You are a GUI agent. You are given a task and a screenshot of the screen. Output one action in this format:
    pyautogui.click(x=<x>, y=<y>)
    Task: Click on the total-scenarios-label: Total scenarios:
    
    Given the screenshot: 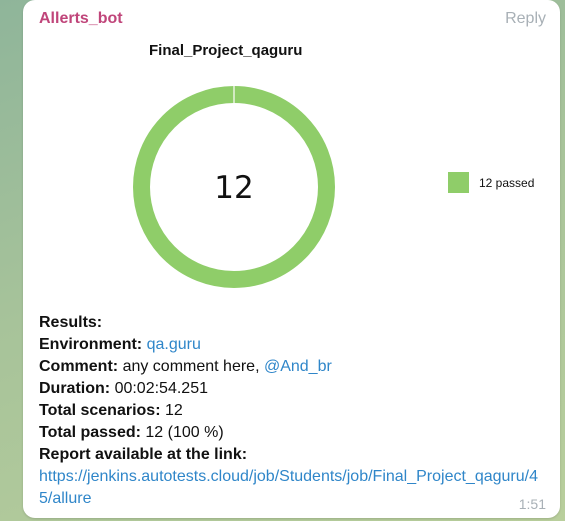 What is the action you would take?
    pyautogui.click(x=100, y=410)
    